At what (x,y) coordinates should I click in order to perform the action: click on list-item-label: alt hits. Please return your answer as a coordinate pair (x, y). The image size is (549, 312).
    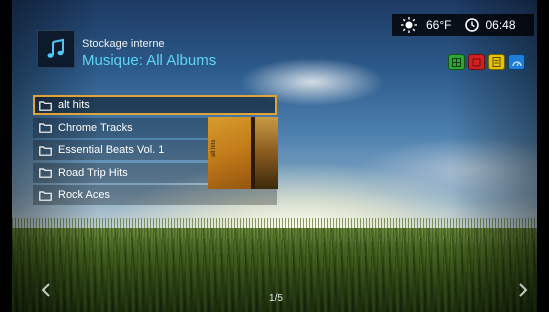
    Looking at the image, I should click on (74, 105).